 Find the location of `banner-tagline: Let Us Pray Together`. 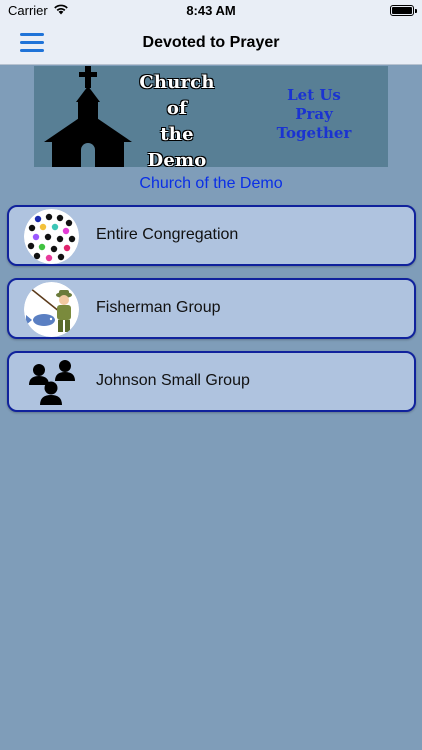

banner-tagline: Let Us Pray Together is located at coordinates (314, 114).